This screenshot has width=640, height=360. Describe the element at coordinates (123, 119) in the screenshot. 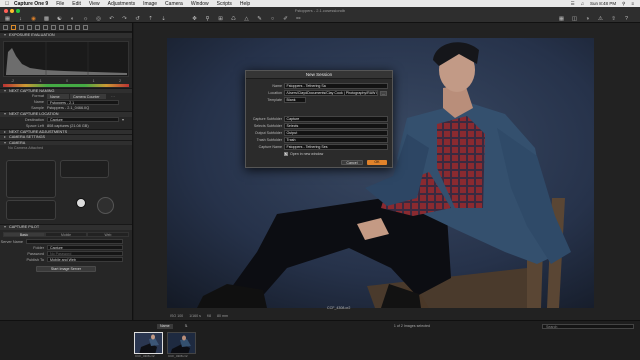

I see `destination-menu-icon: ▾` at that location.